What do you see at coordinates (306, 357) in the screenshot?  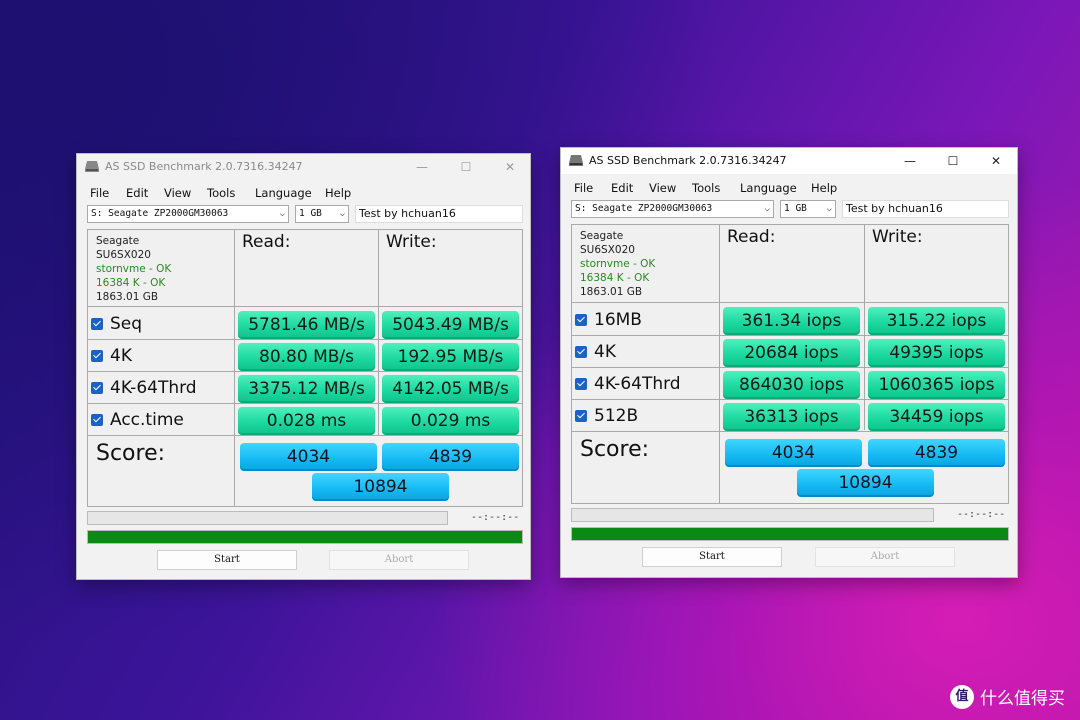 I see `read-result-4k: 80.80 MB/s` at bounding box center [306, 357].